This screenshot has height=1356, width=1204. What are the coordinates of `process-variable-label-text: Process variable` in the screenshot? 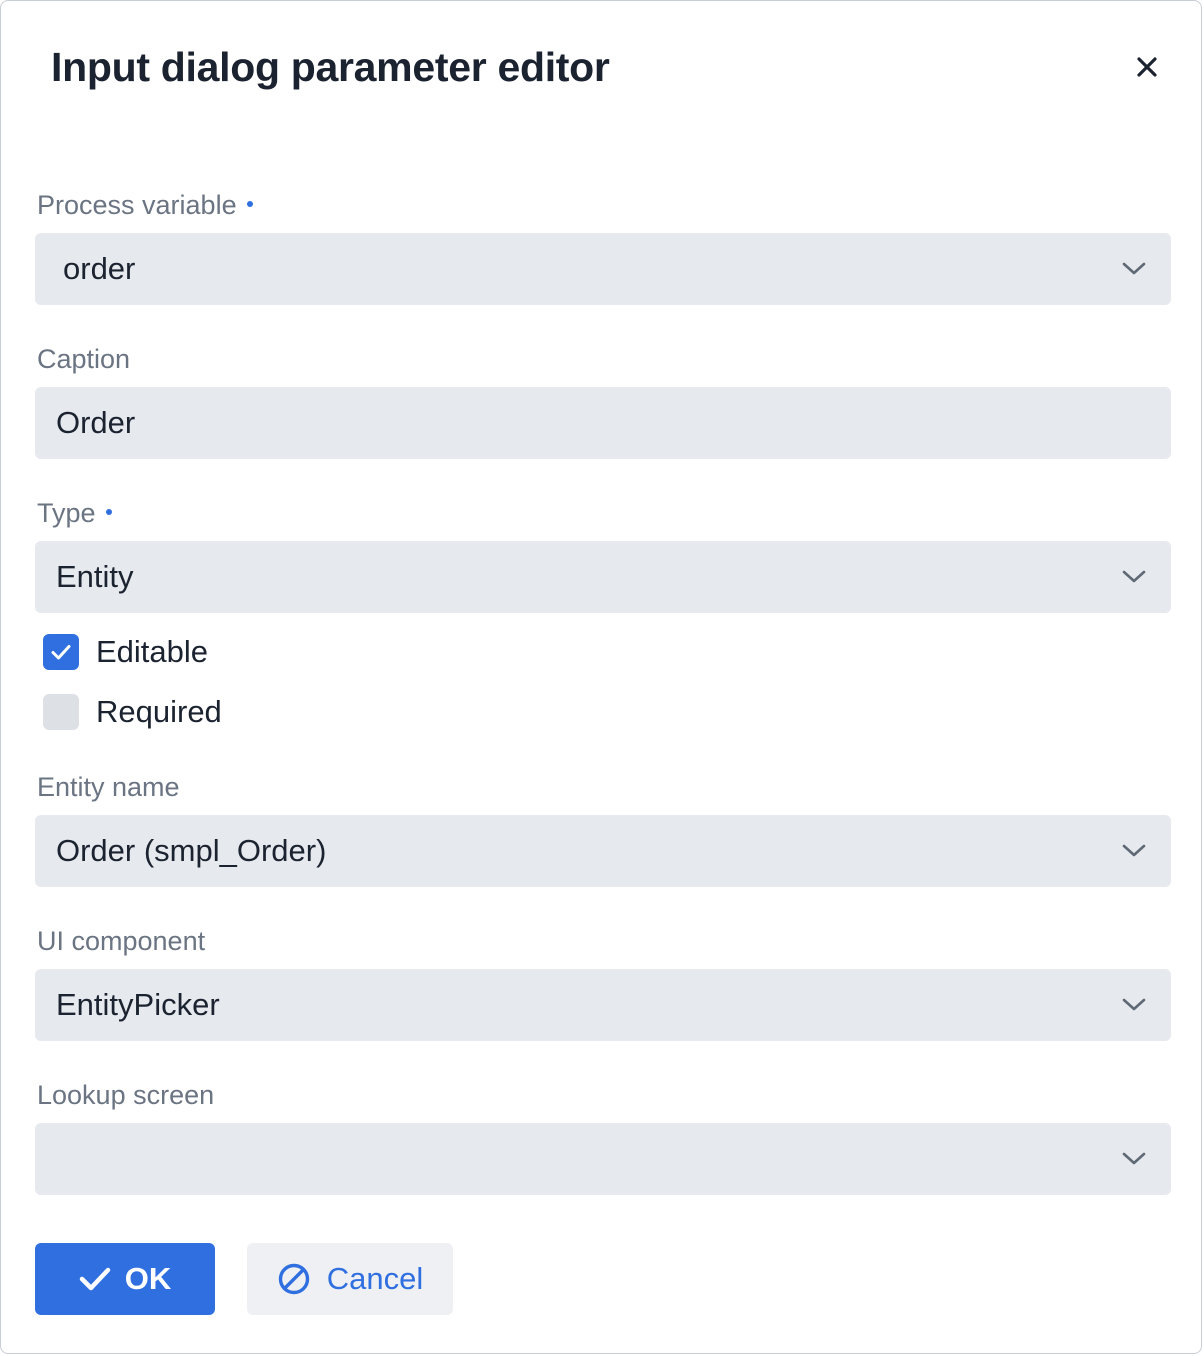 It's located at (137, 205).